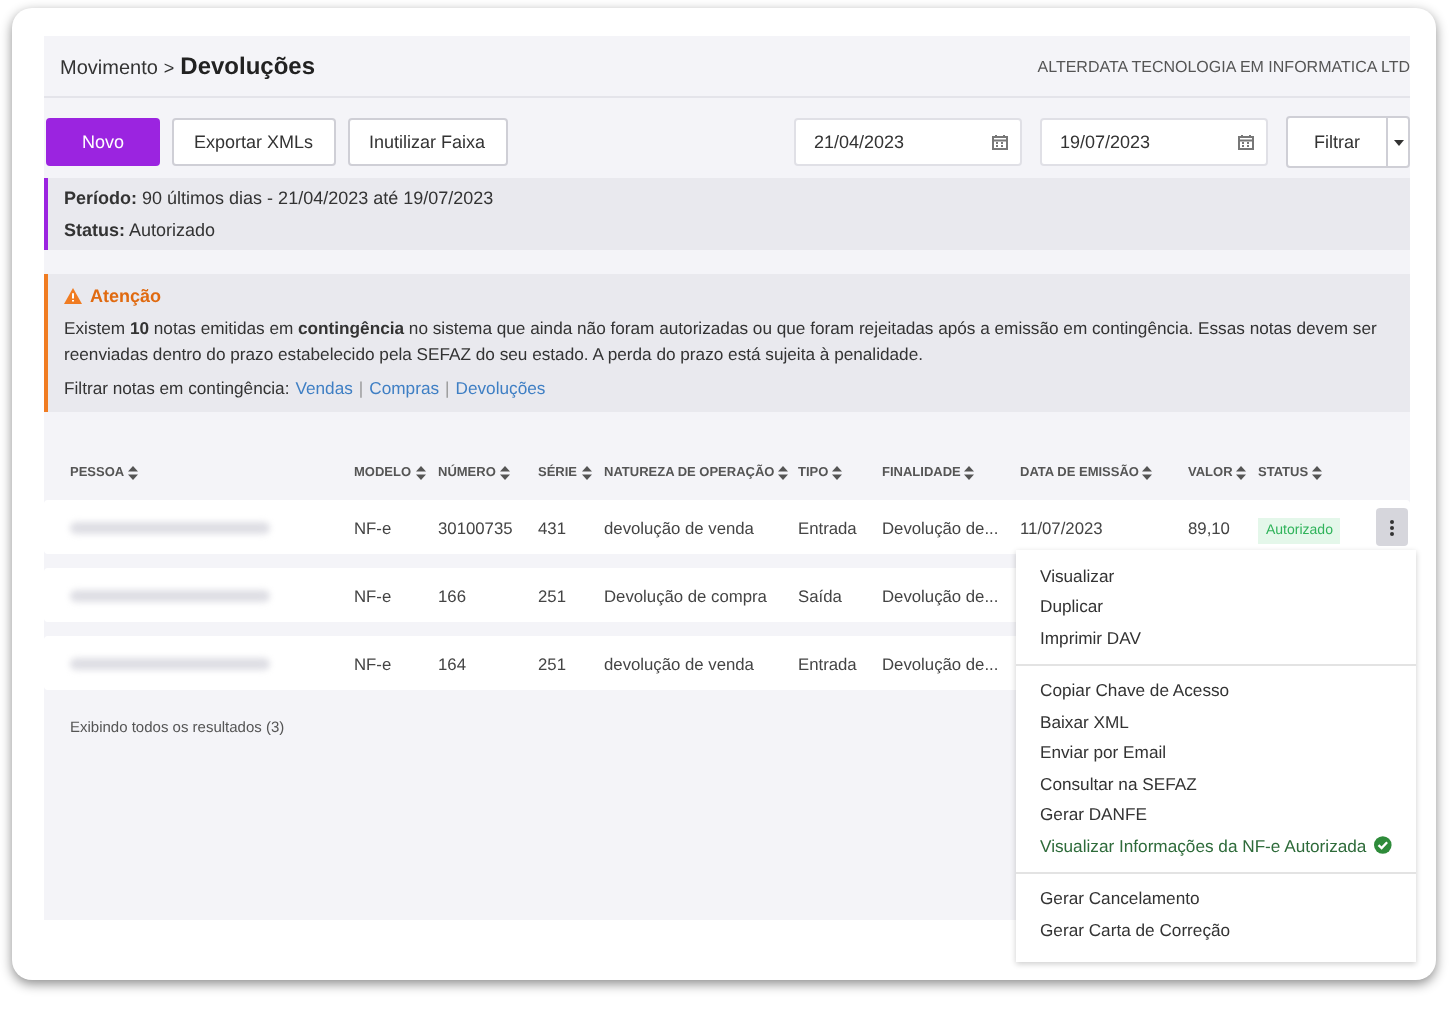 This screenshot has height=1020, width=1450. Describe the element at coordinates (1118, 783) in the screenshot. I see `menu-item: Consultar na SEFAZ` at that location.